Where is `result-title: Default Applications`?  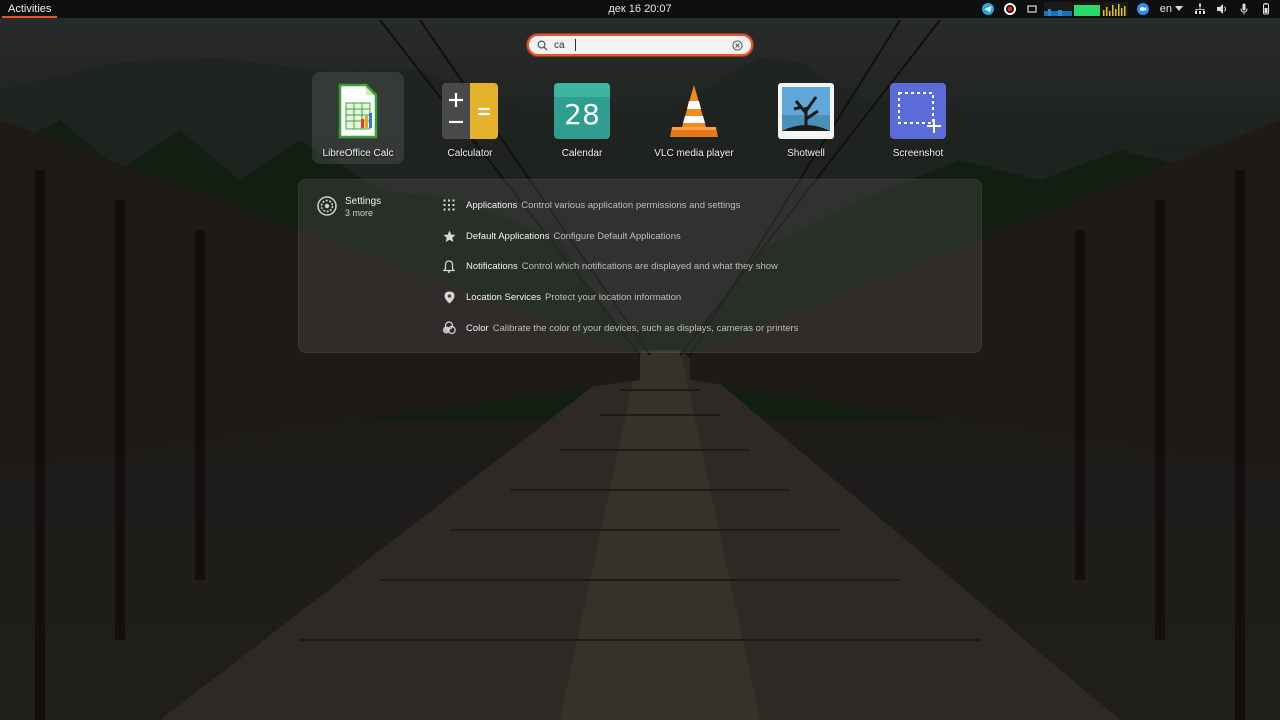
result-title: Default Applications is located at coordinates (508, 236).